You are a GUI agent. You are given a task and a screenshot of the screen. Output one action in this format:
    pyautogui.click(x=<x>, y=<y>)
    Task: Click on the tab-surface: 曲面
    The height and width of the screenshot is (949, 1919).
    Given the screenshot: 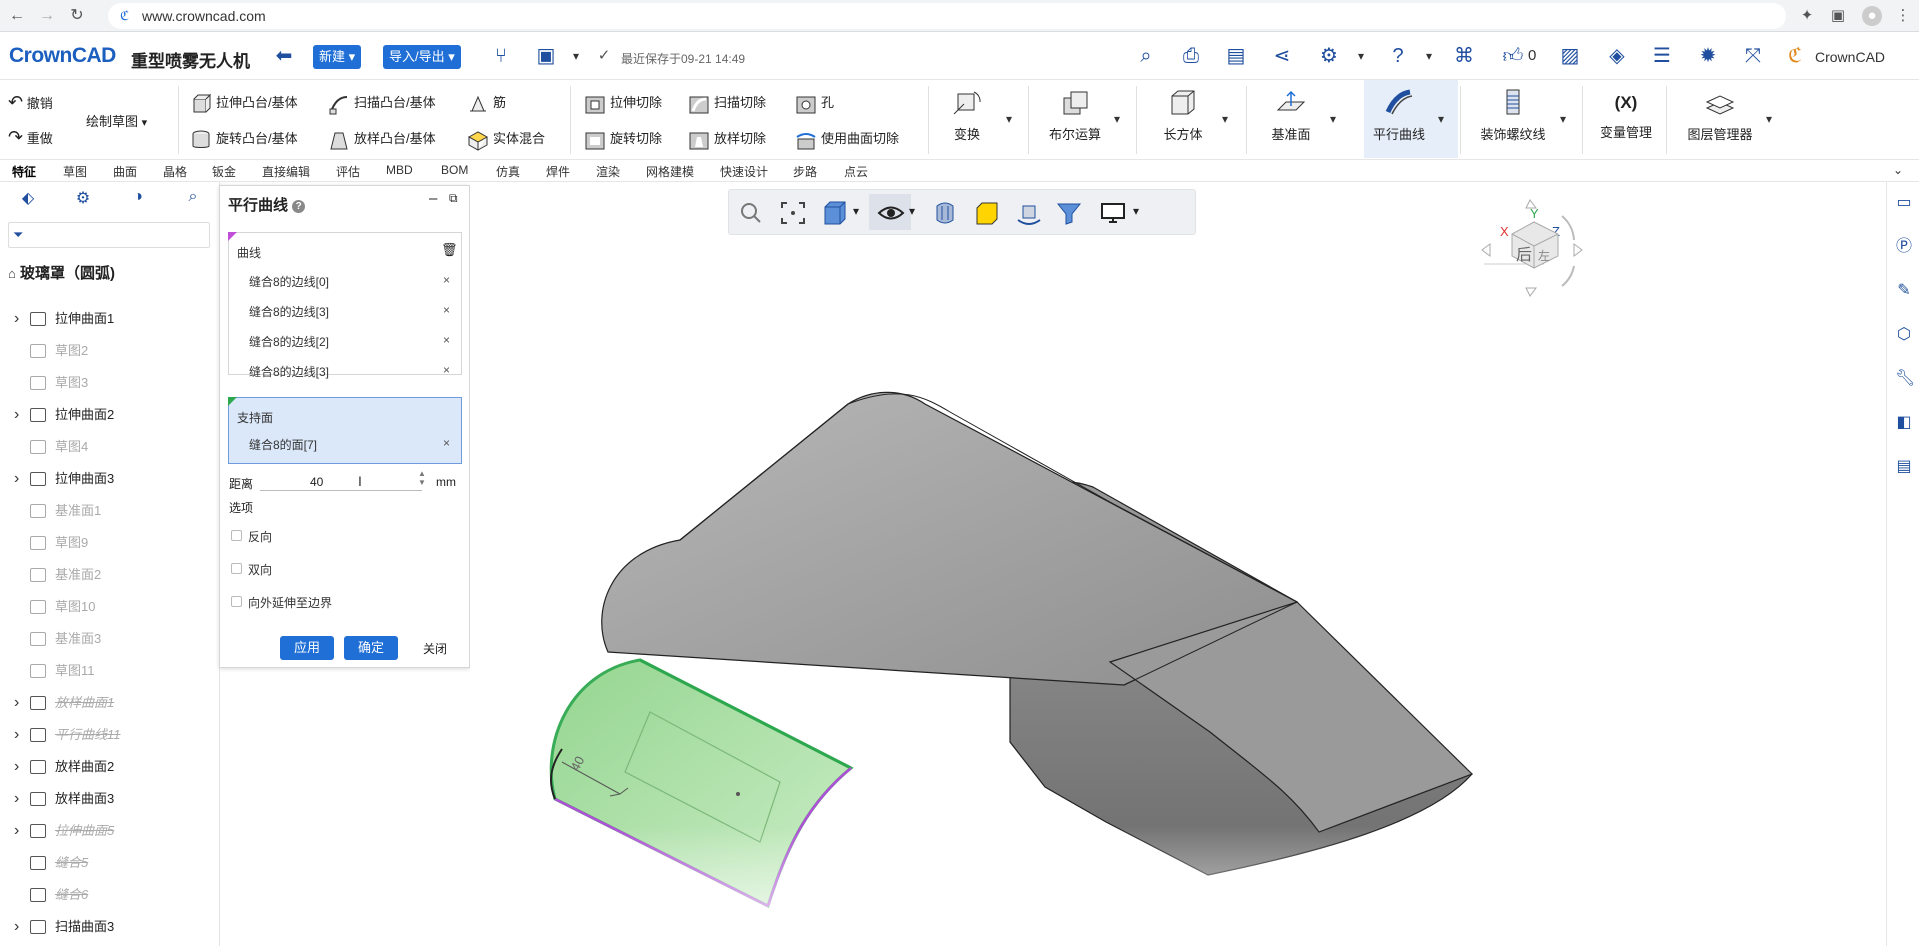 What is the action you would take?
    pyautogui.click(x=125, y=171)
    